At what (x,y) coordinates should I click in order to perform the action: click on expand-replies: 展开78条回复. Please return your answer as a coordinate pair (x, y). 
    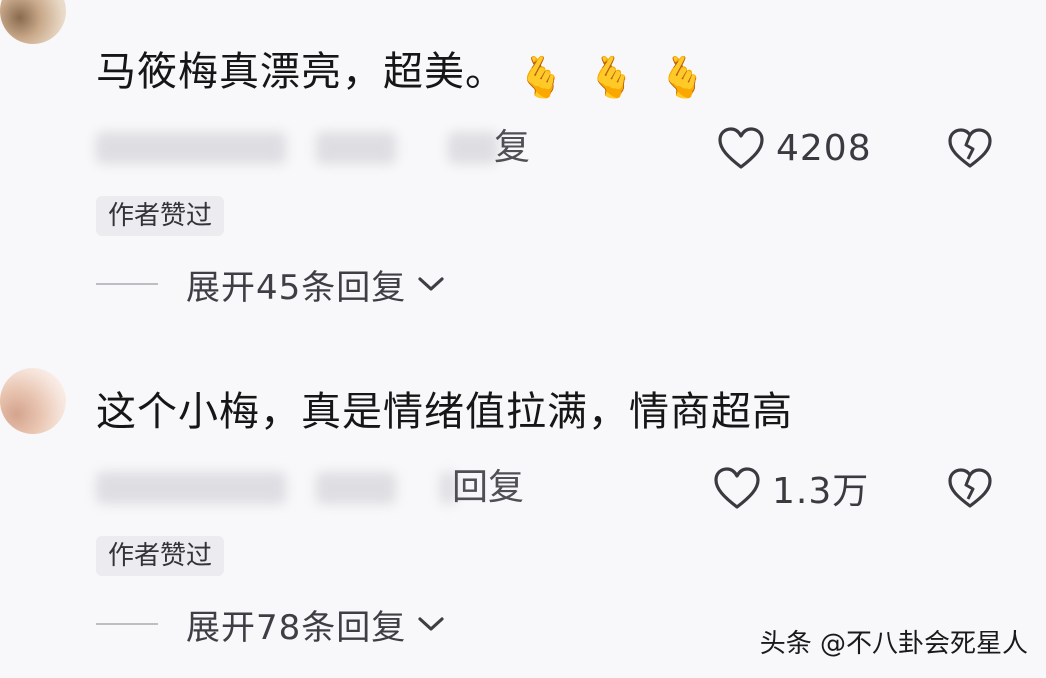
    Looking at the image, I should click on (271, 625).